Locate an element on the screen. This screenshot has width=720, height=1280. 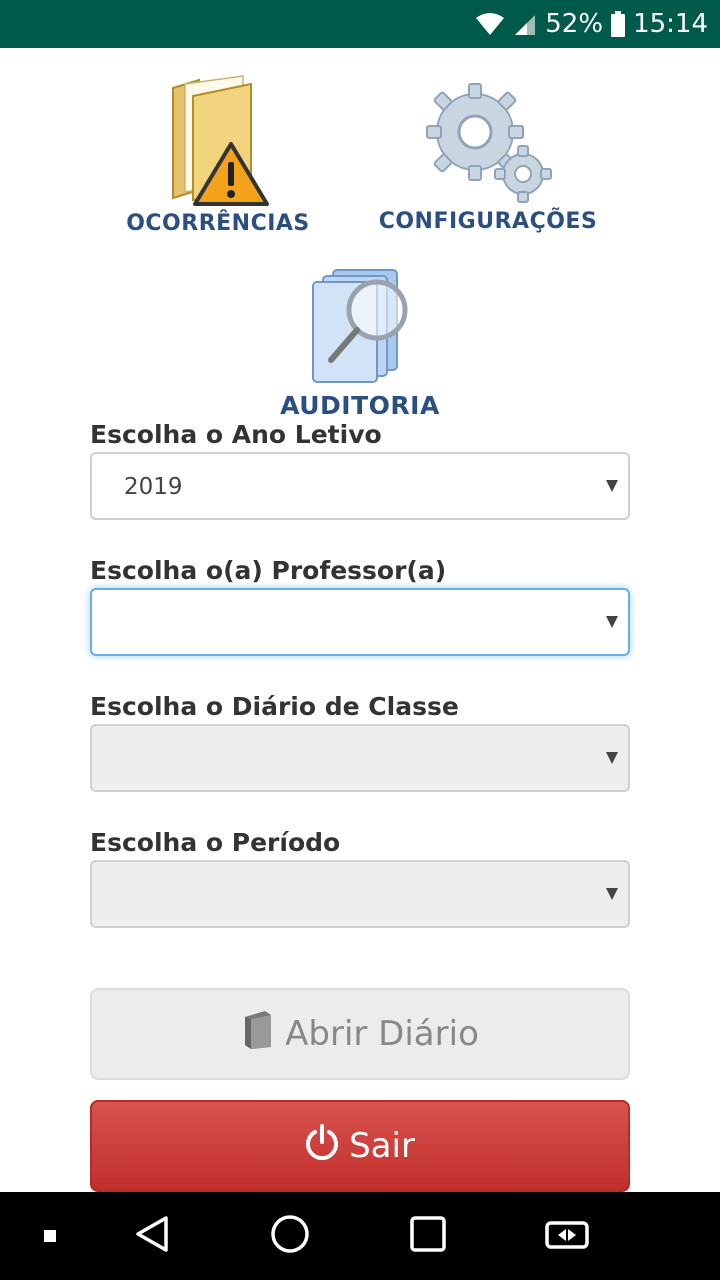
book-icon is located at coordinates (258, 1034).